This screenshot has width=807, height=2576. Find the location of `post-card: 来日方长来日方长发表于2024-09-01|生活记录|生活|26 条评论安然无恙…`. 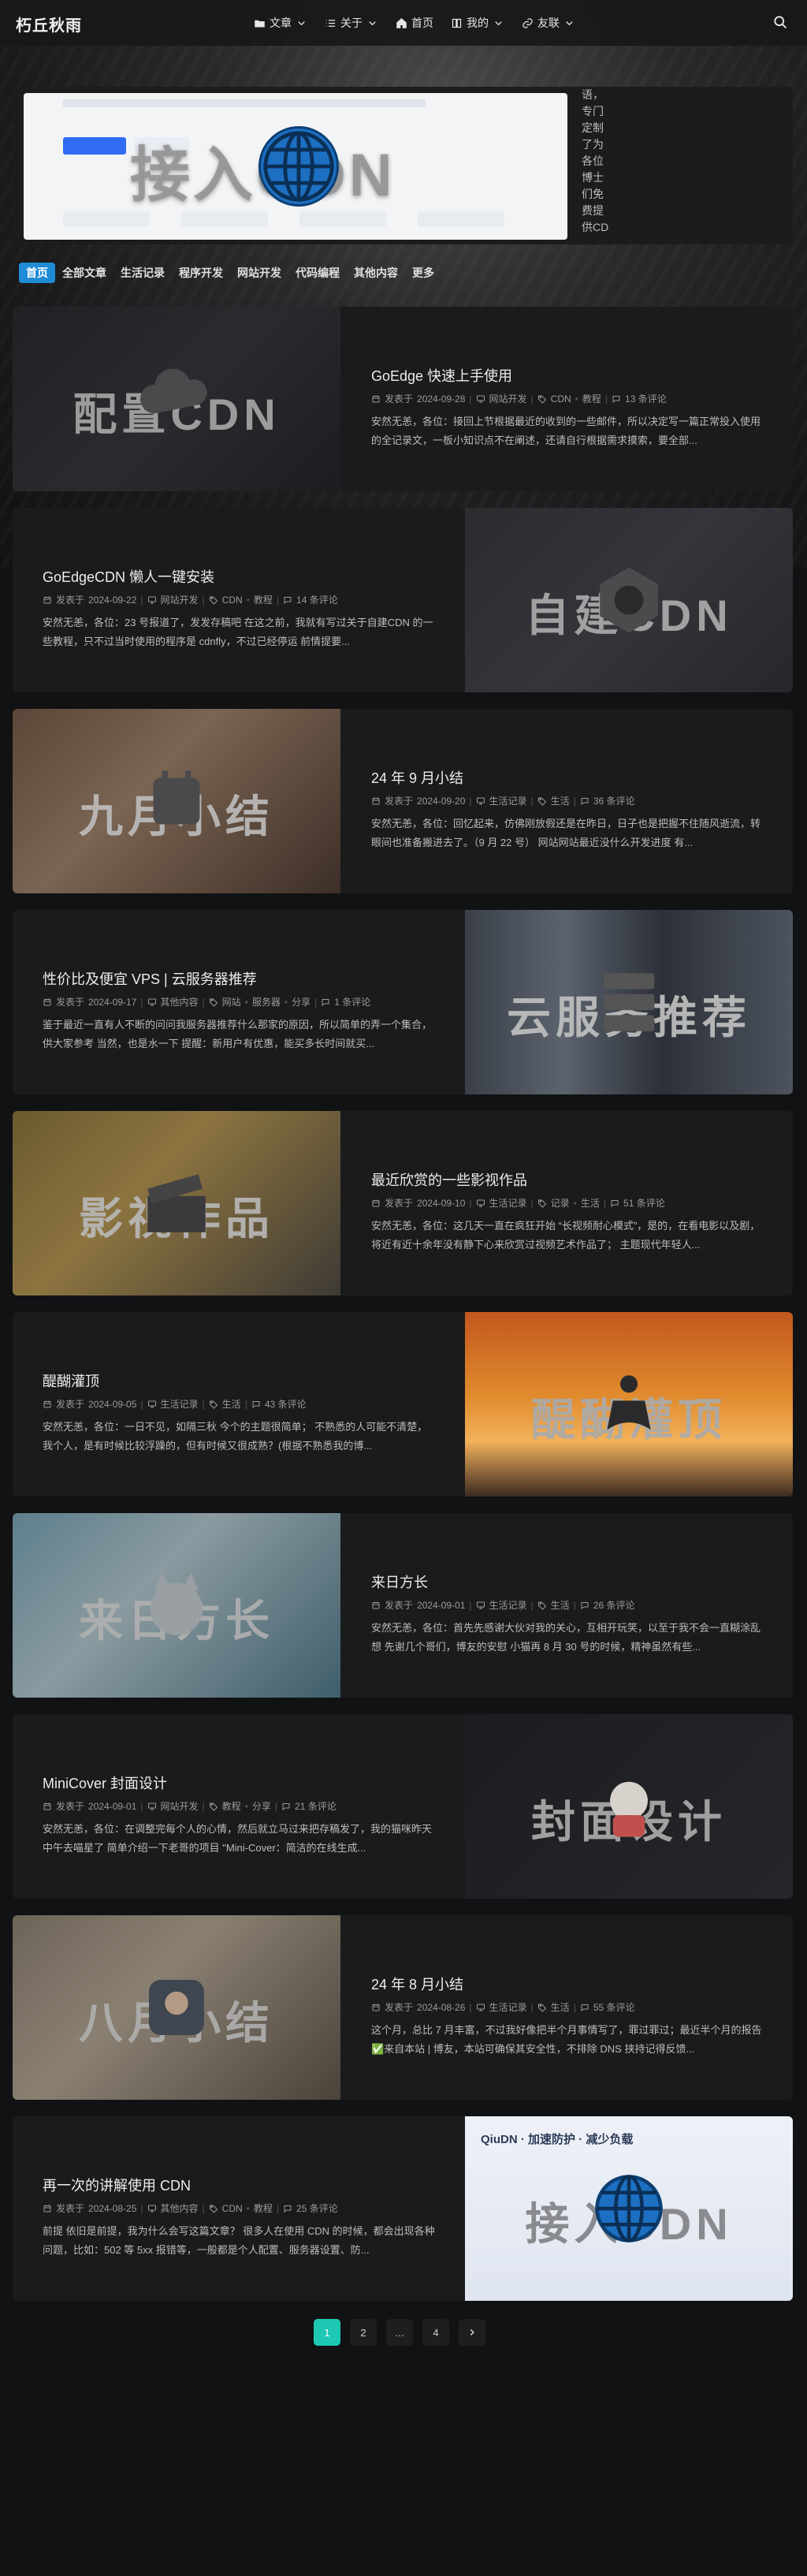

post-card: 来日方长来日方长发表于2024-09-01|生活记录|生活|26 条评论安然无恙… is located at coordinates (403, 1605).